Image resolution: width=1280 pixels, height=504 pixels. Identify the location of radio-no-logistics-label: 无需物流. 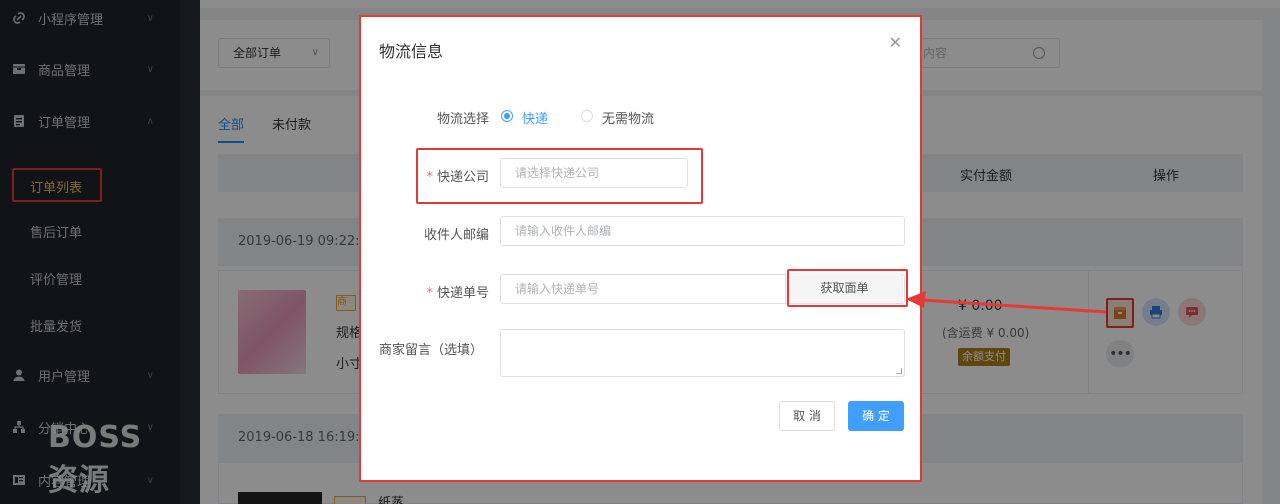
(628, 117).